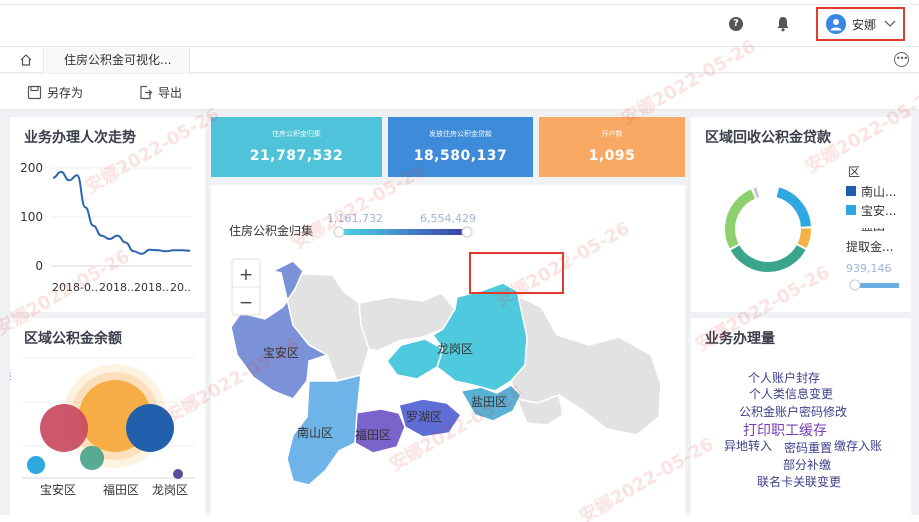 This screenshot has height=522, width=919. Describe the element at coordinates (813, 228) in the screenshot. I see `recovery-donut-chart: 区 南山... 宝安... 盐田 提取金... 939,146` at that location.